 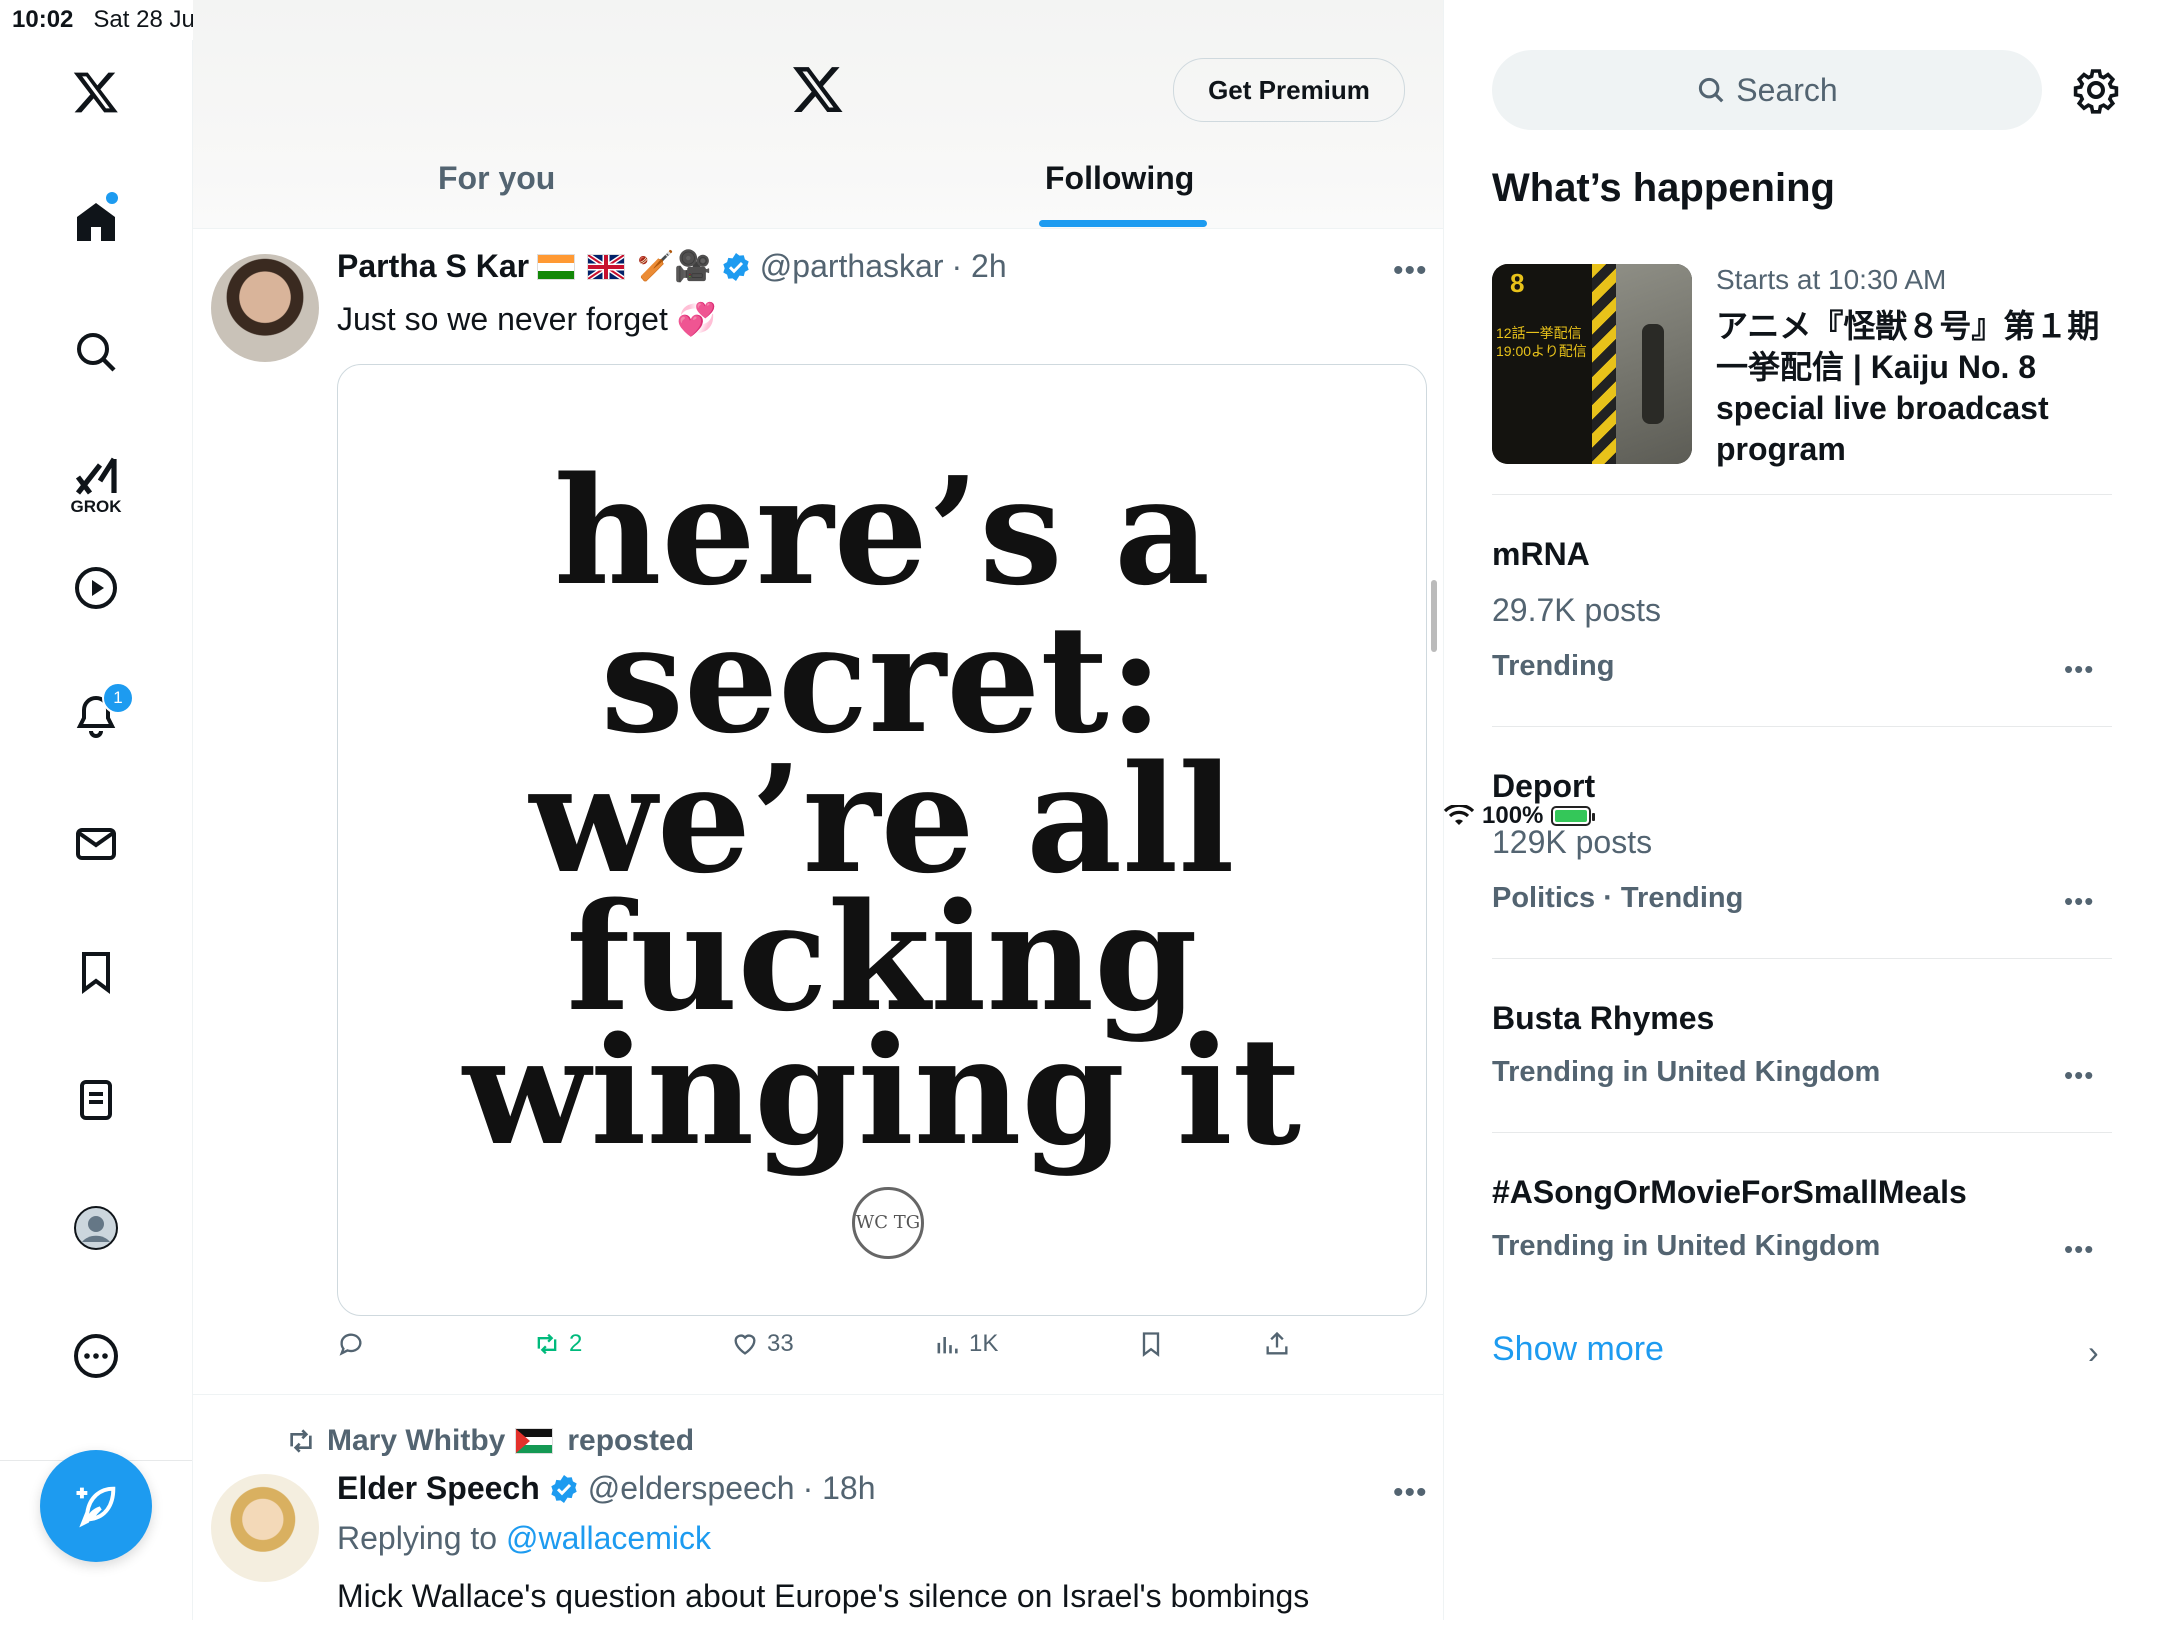 What do you see at coordinates (888, 1223) in the screenshot?
I see `image-watermark-stamp: WC TG` at bounding box center [888, 1223].